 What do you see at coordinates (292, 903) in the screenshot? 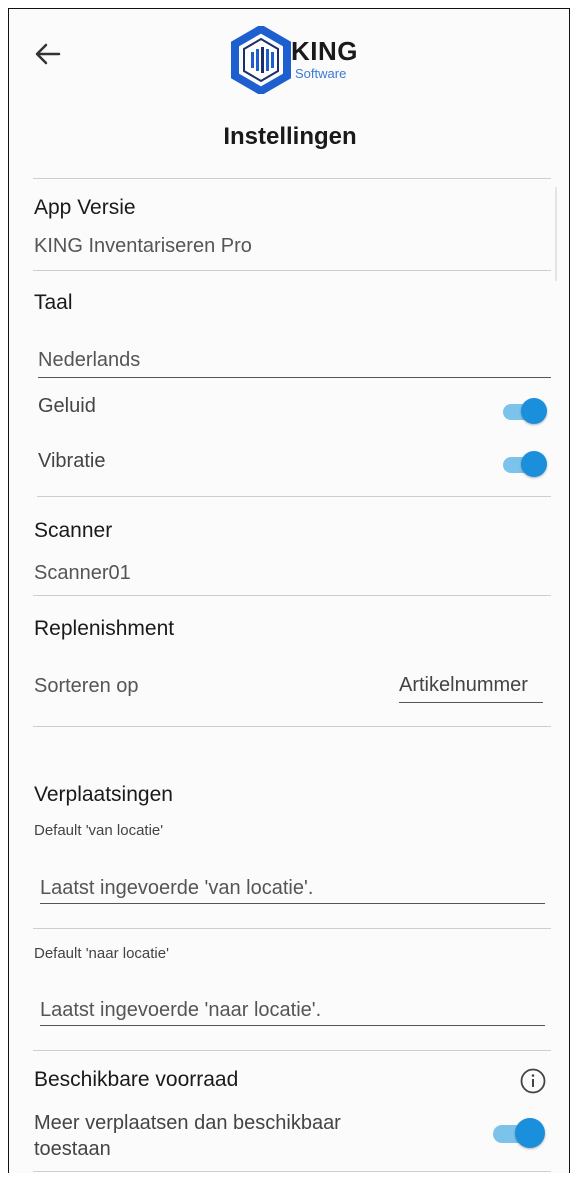
I see `from-location-underline` at bounding box center [292, 903].